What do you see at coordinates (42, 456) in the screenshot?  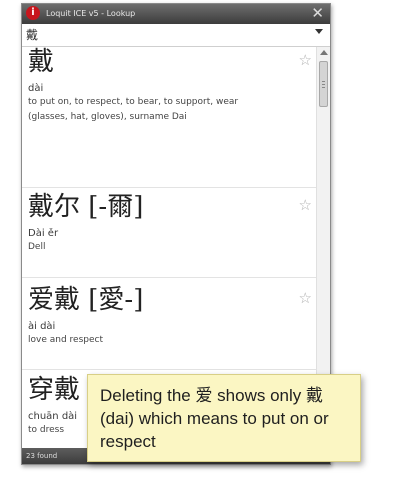 I see `status-text: 23 found` at bounding box center [42, 456].